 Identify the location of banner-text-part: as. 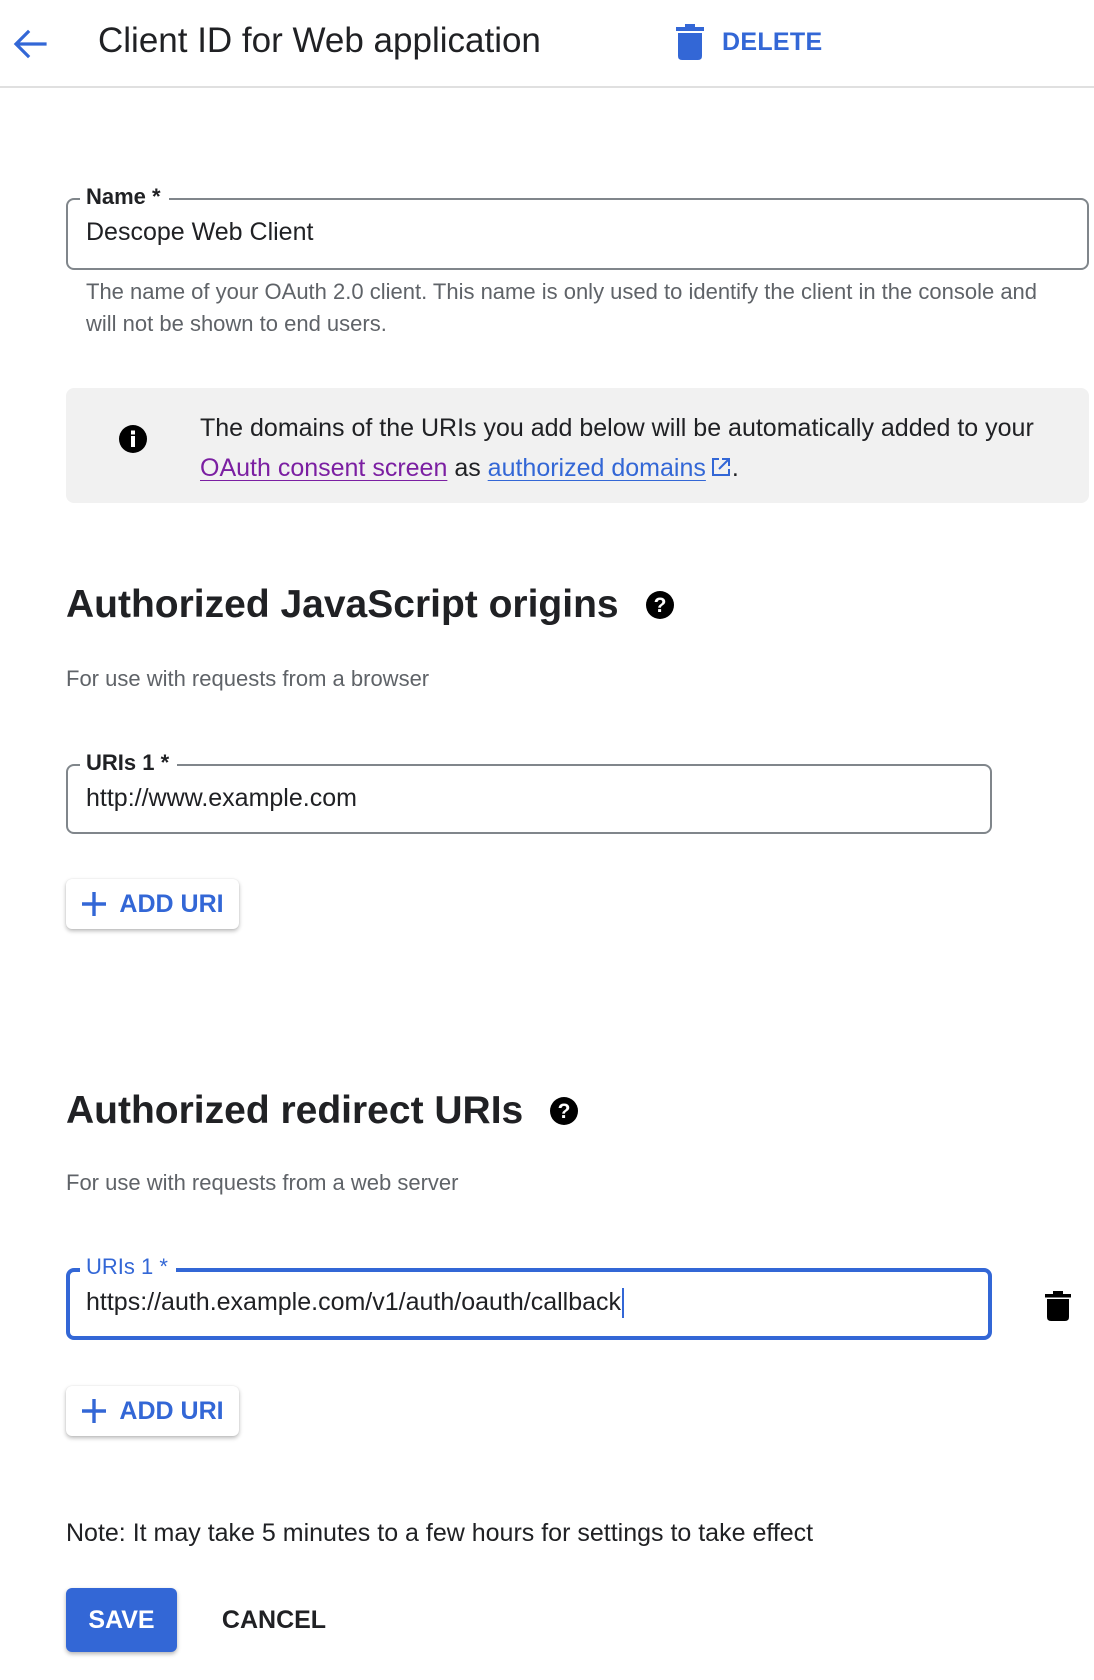
(467, 468).